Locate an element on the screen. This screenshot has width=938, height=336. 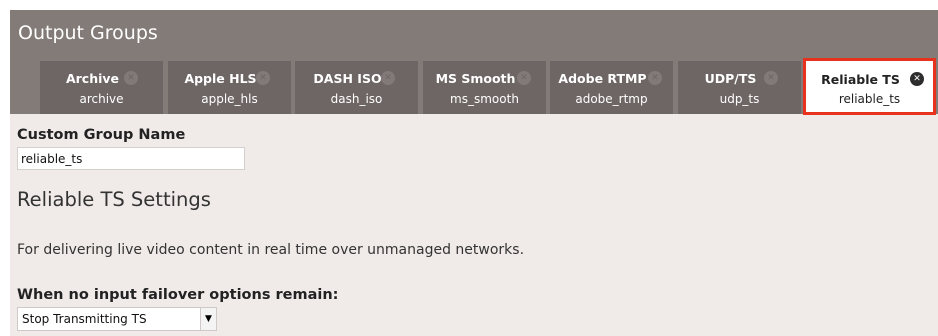
failover-select: Stop Transmitting TS ▼ is located at coordinates (117, 319).